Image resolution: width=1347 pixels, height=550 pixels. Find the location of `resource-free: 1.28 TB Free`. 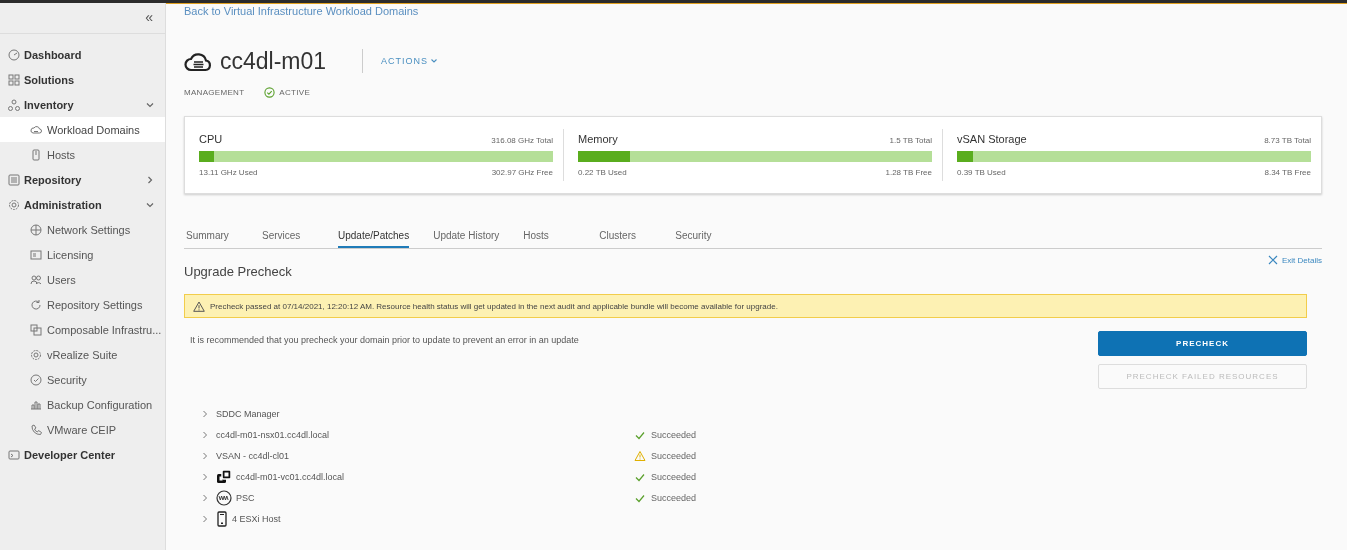

resource-free: 1.28 TB Free is located at coordinates (908, 172).